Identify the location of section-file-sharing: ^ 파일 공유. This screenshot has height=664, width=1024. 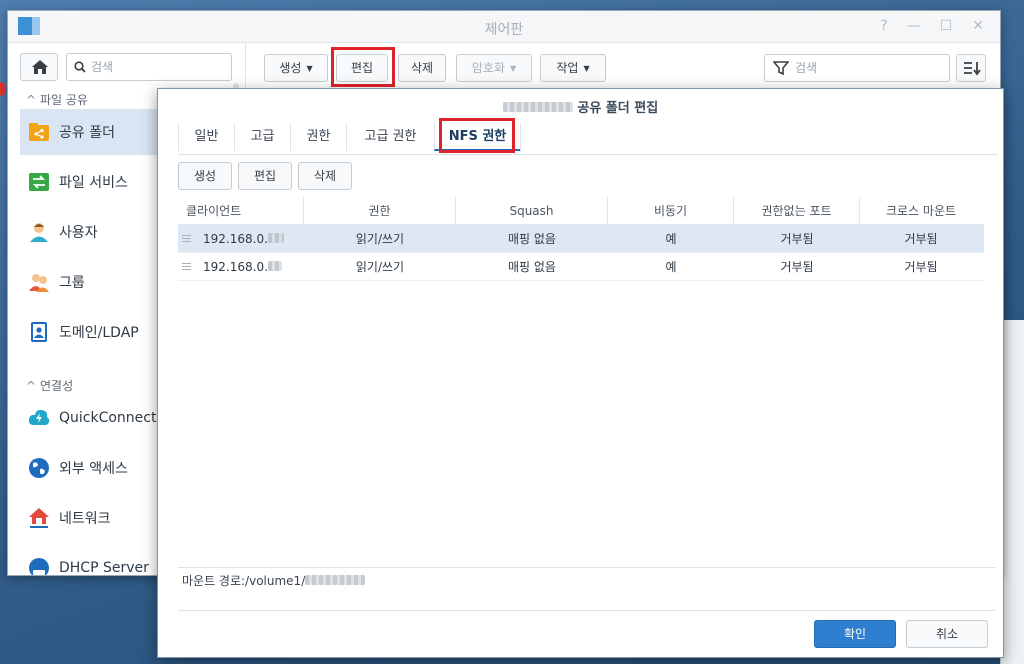
(57, 99).